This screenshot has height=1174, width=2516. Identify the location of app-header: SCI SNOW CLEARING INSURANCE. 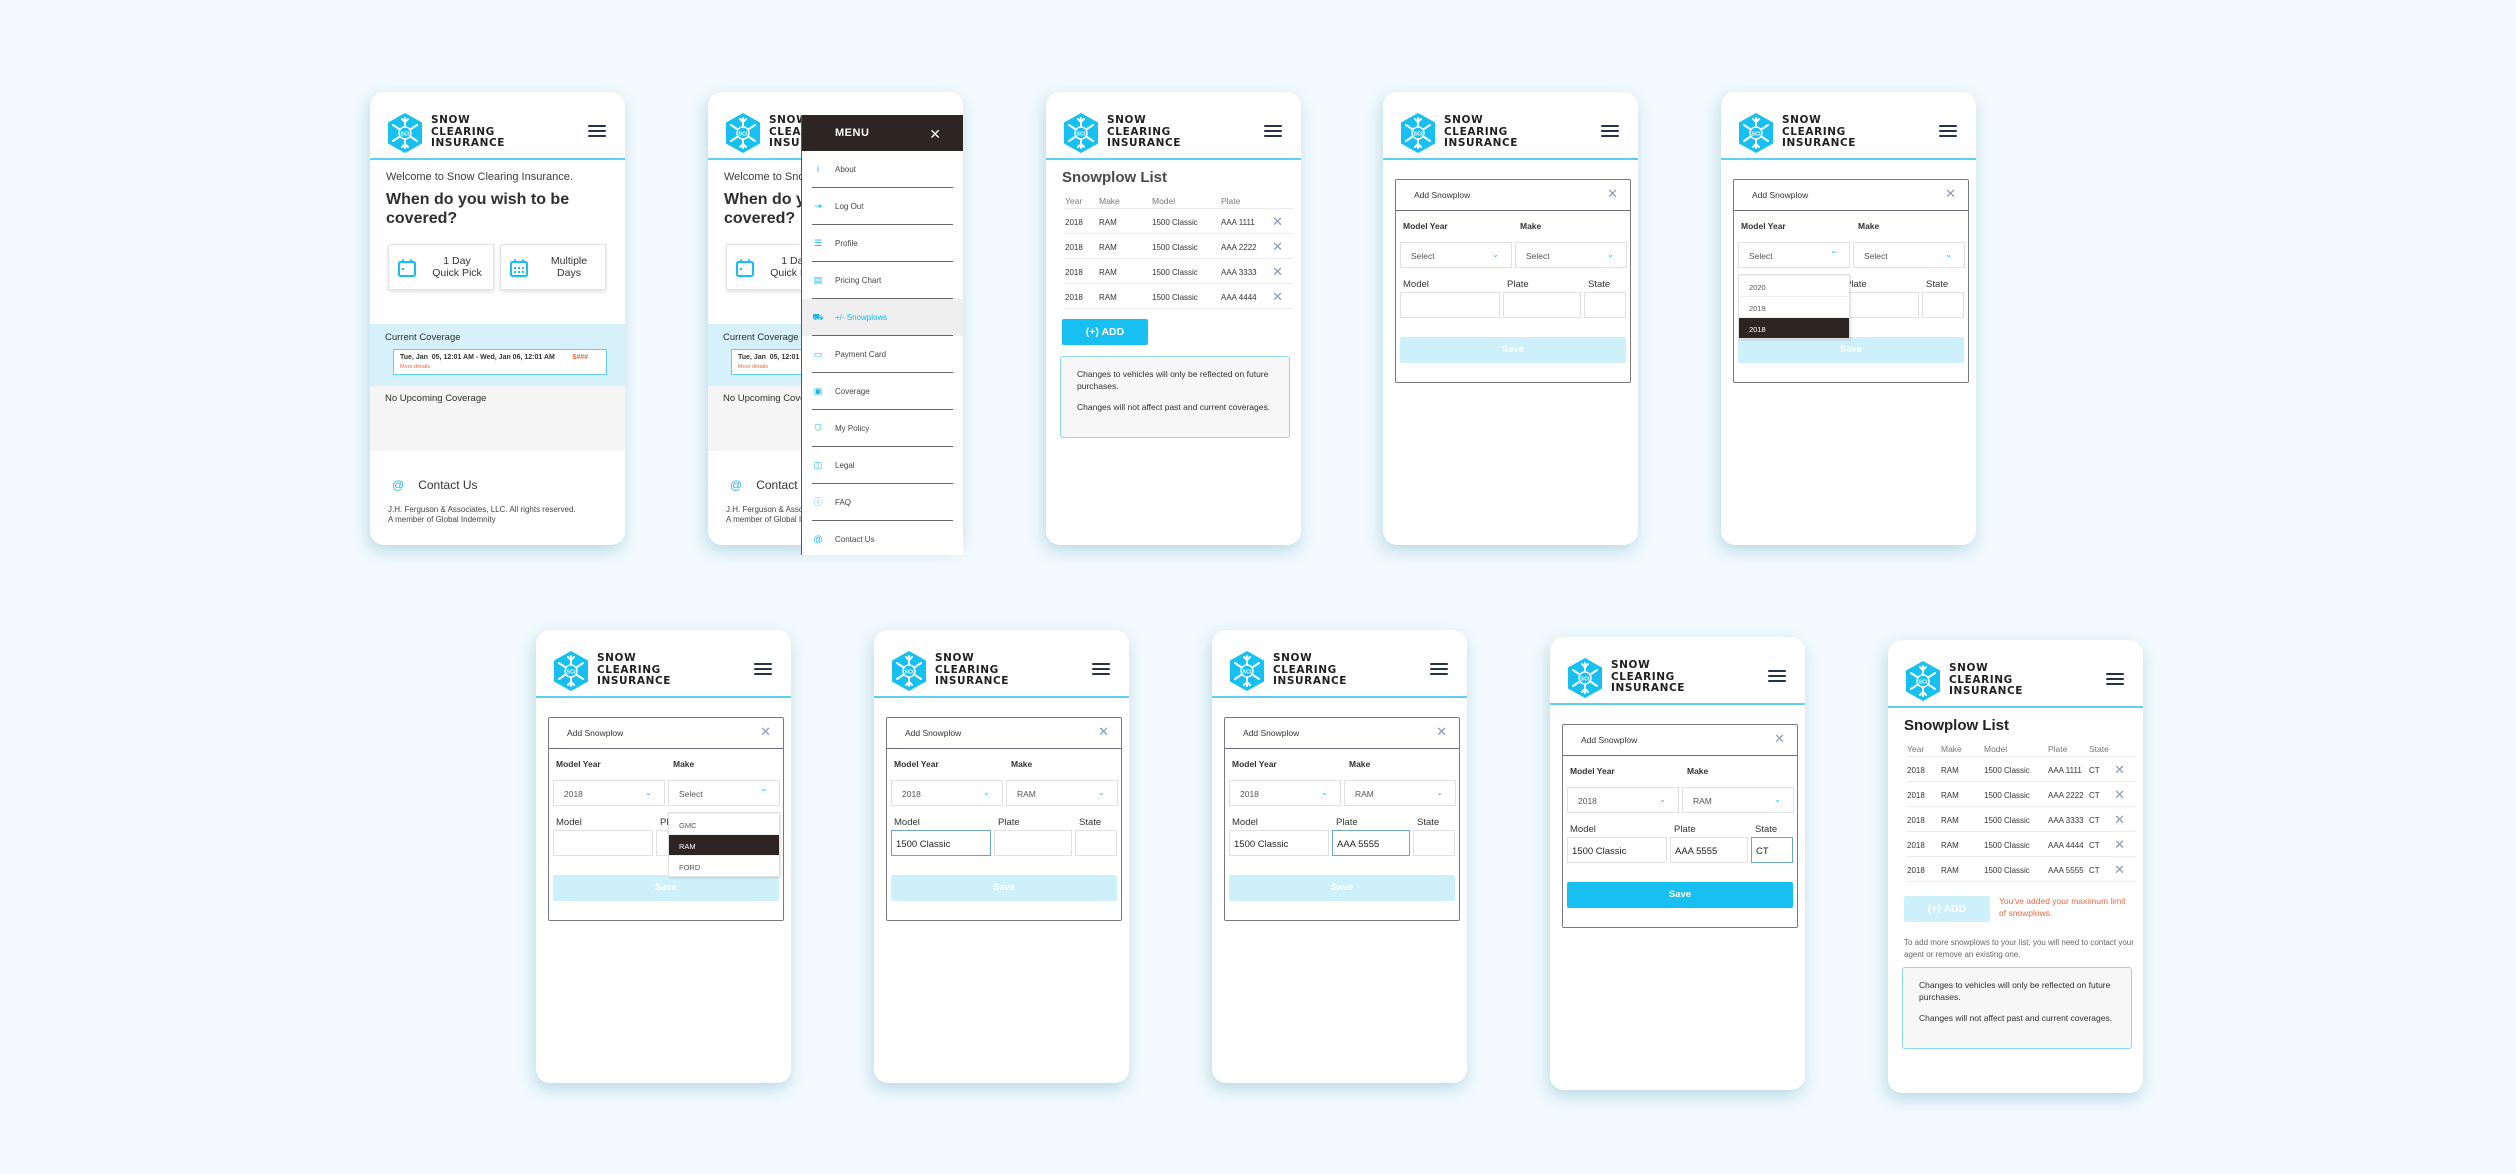
(1677, 671).